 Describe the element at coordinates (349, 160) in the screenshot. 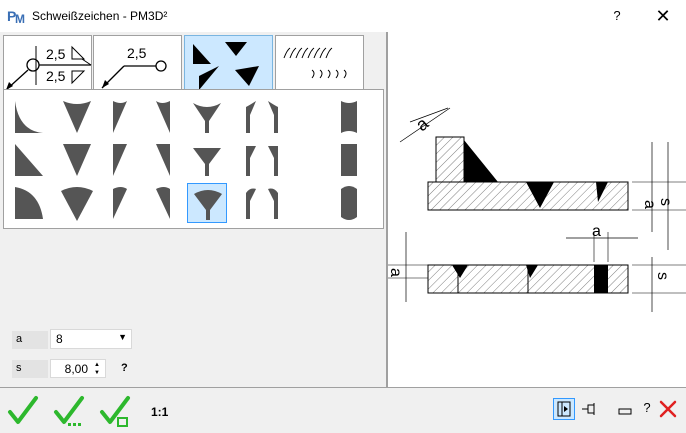

I see `i-flat-shape` at that location.